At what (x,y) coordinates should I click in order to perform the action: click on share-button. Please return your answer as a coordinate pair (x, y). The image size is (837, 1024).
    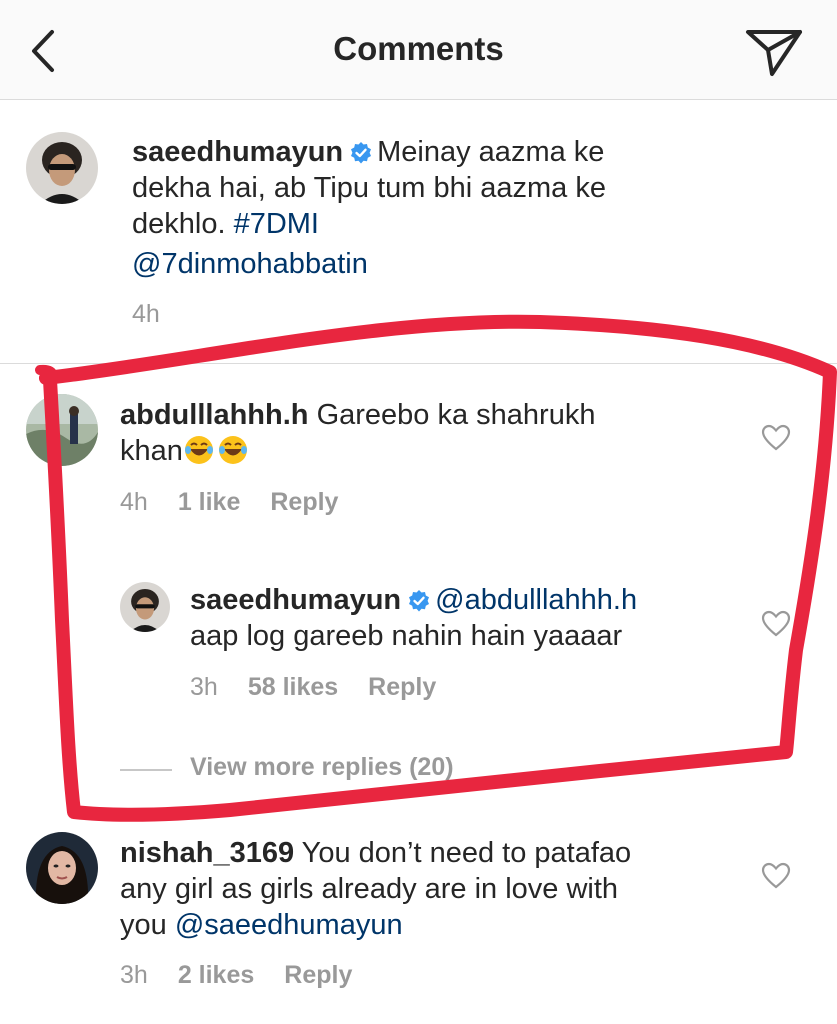
    Looking at the image, I should click on (774, 52).